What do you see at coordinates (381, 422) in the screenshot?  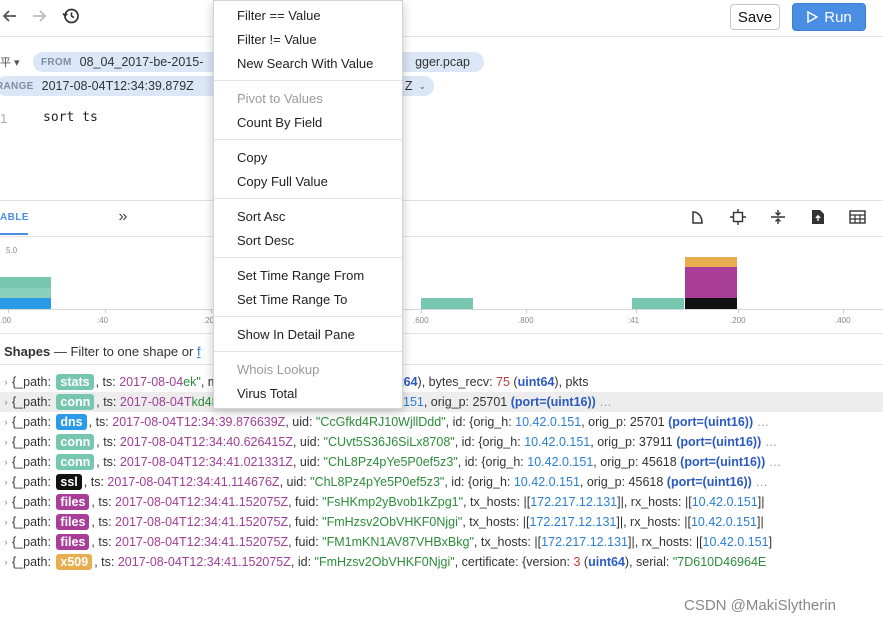 I see `record-field: "CcGfkd4RJ10WjllDdd"` at bounding box center [381, 422].